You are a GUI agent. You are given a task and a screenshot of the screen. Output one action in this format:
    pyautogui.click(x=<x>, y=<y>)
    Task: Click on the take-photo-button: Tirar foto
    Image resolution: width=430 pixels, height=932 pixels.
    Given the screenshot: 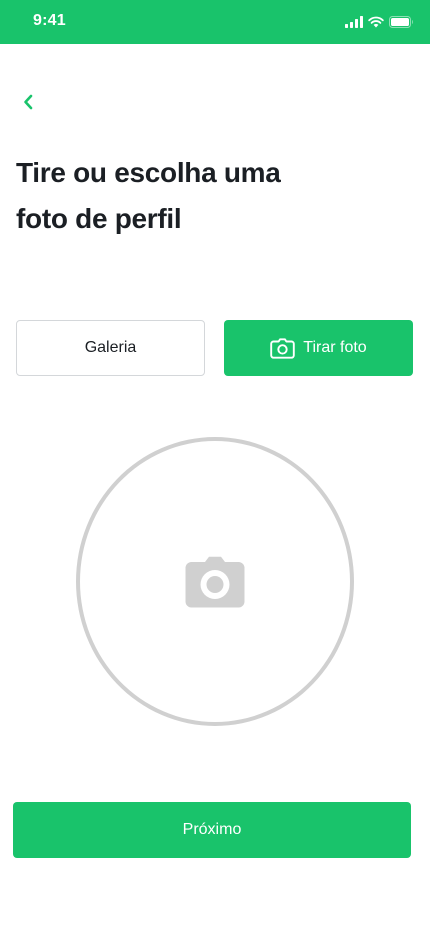 What is the action you would take?
    pyautogui.click(x=318, y=348)
    